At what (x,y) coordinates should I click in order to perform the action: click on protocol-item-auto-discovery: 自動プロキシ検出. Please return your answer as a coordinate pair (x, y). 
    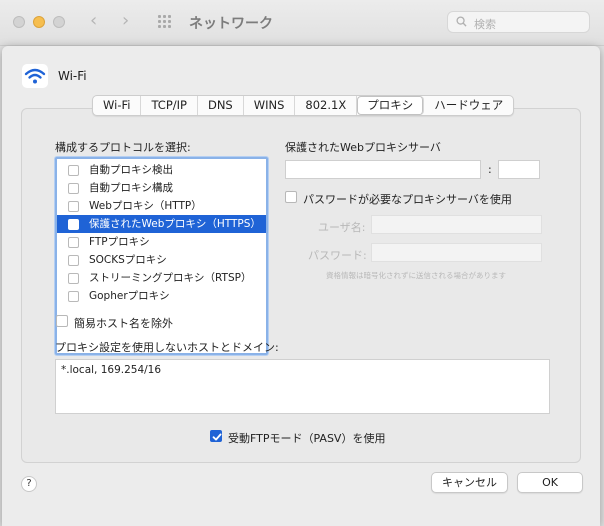
    Looking at the image, I should click on (161, 170).